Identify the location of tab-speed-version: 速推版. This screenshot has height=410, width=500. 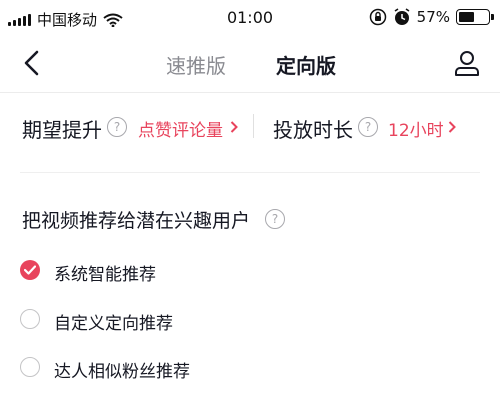
(196, 64).